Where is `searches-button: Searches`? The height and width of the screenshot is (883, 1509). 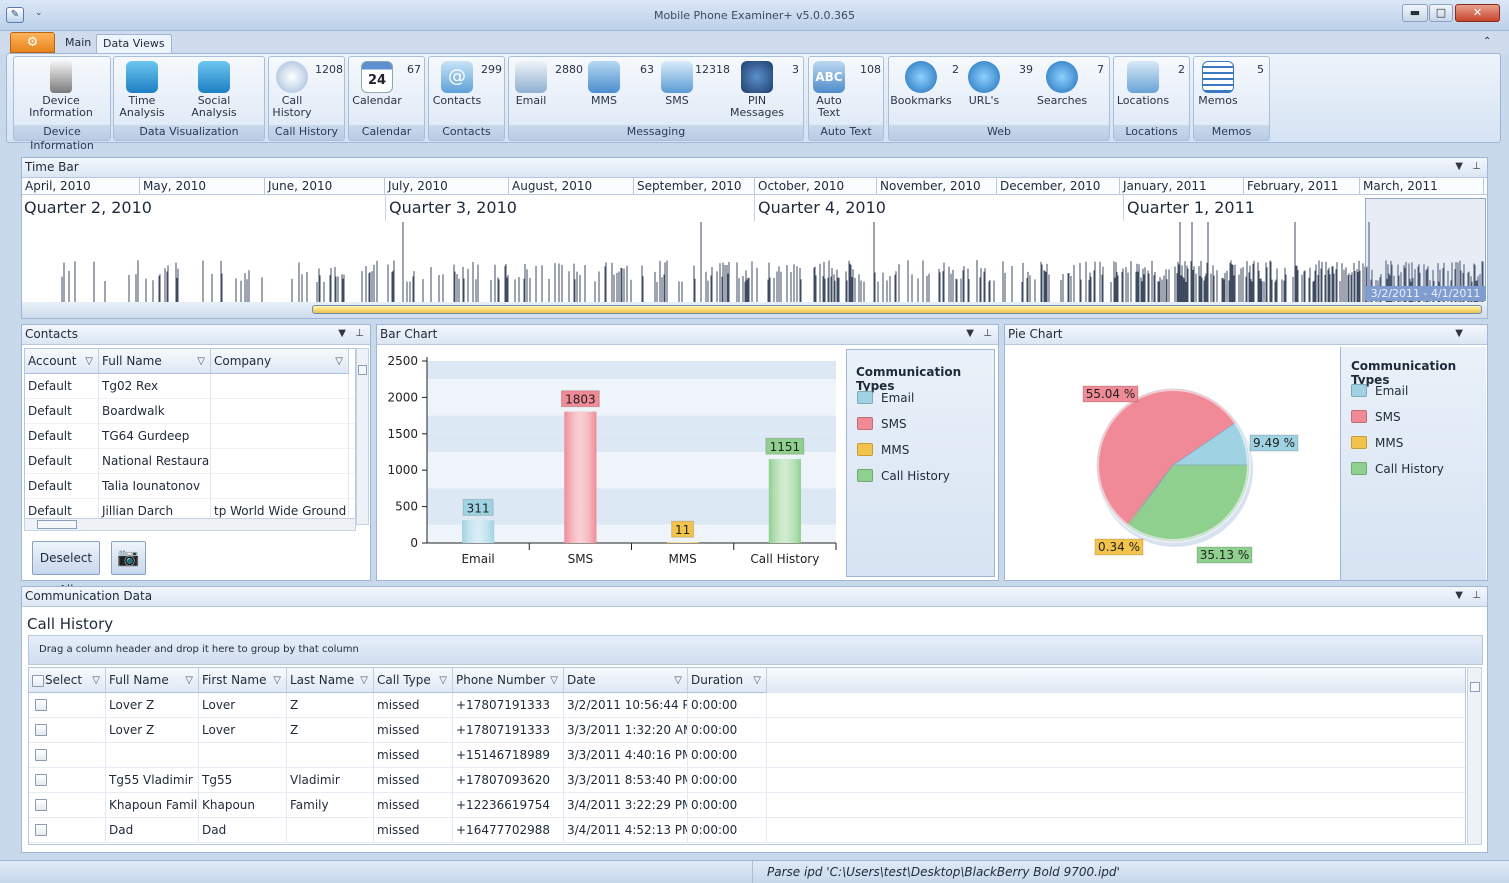
searches-button: Searches is located at coordinates (1062, 92).